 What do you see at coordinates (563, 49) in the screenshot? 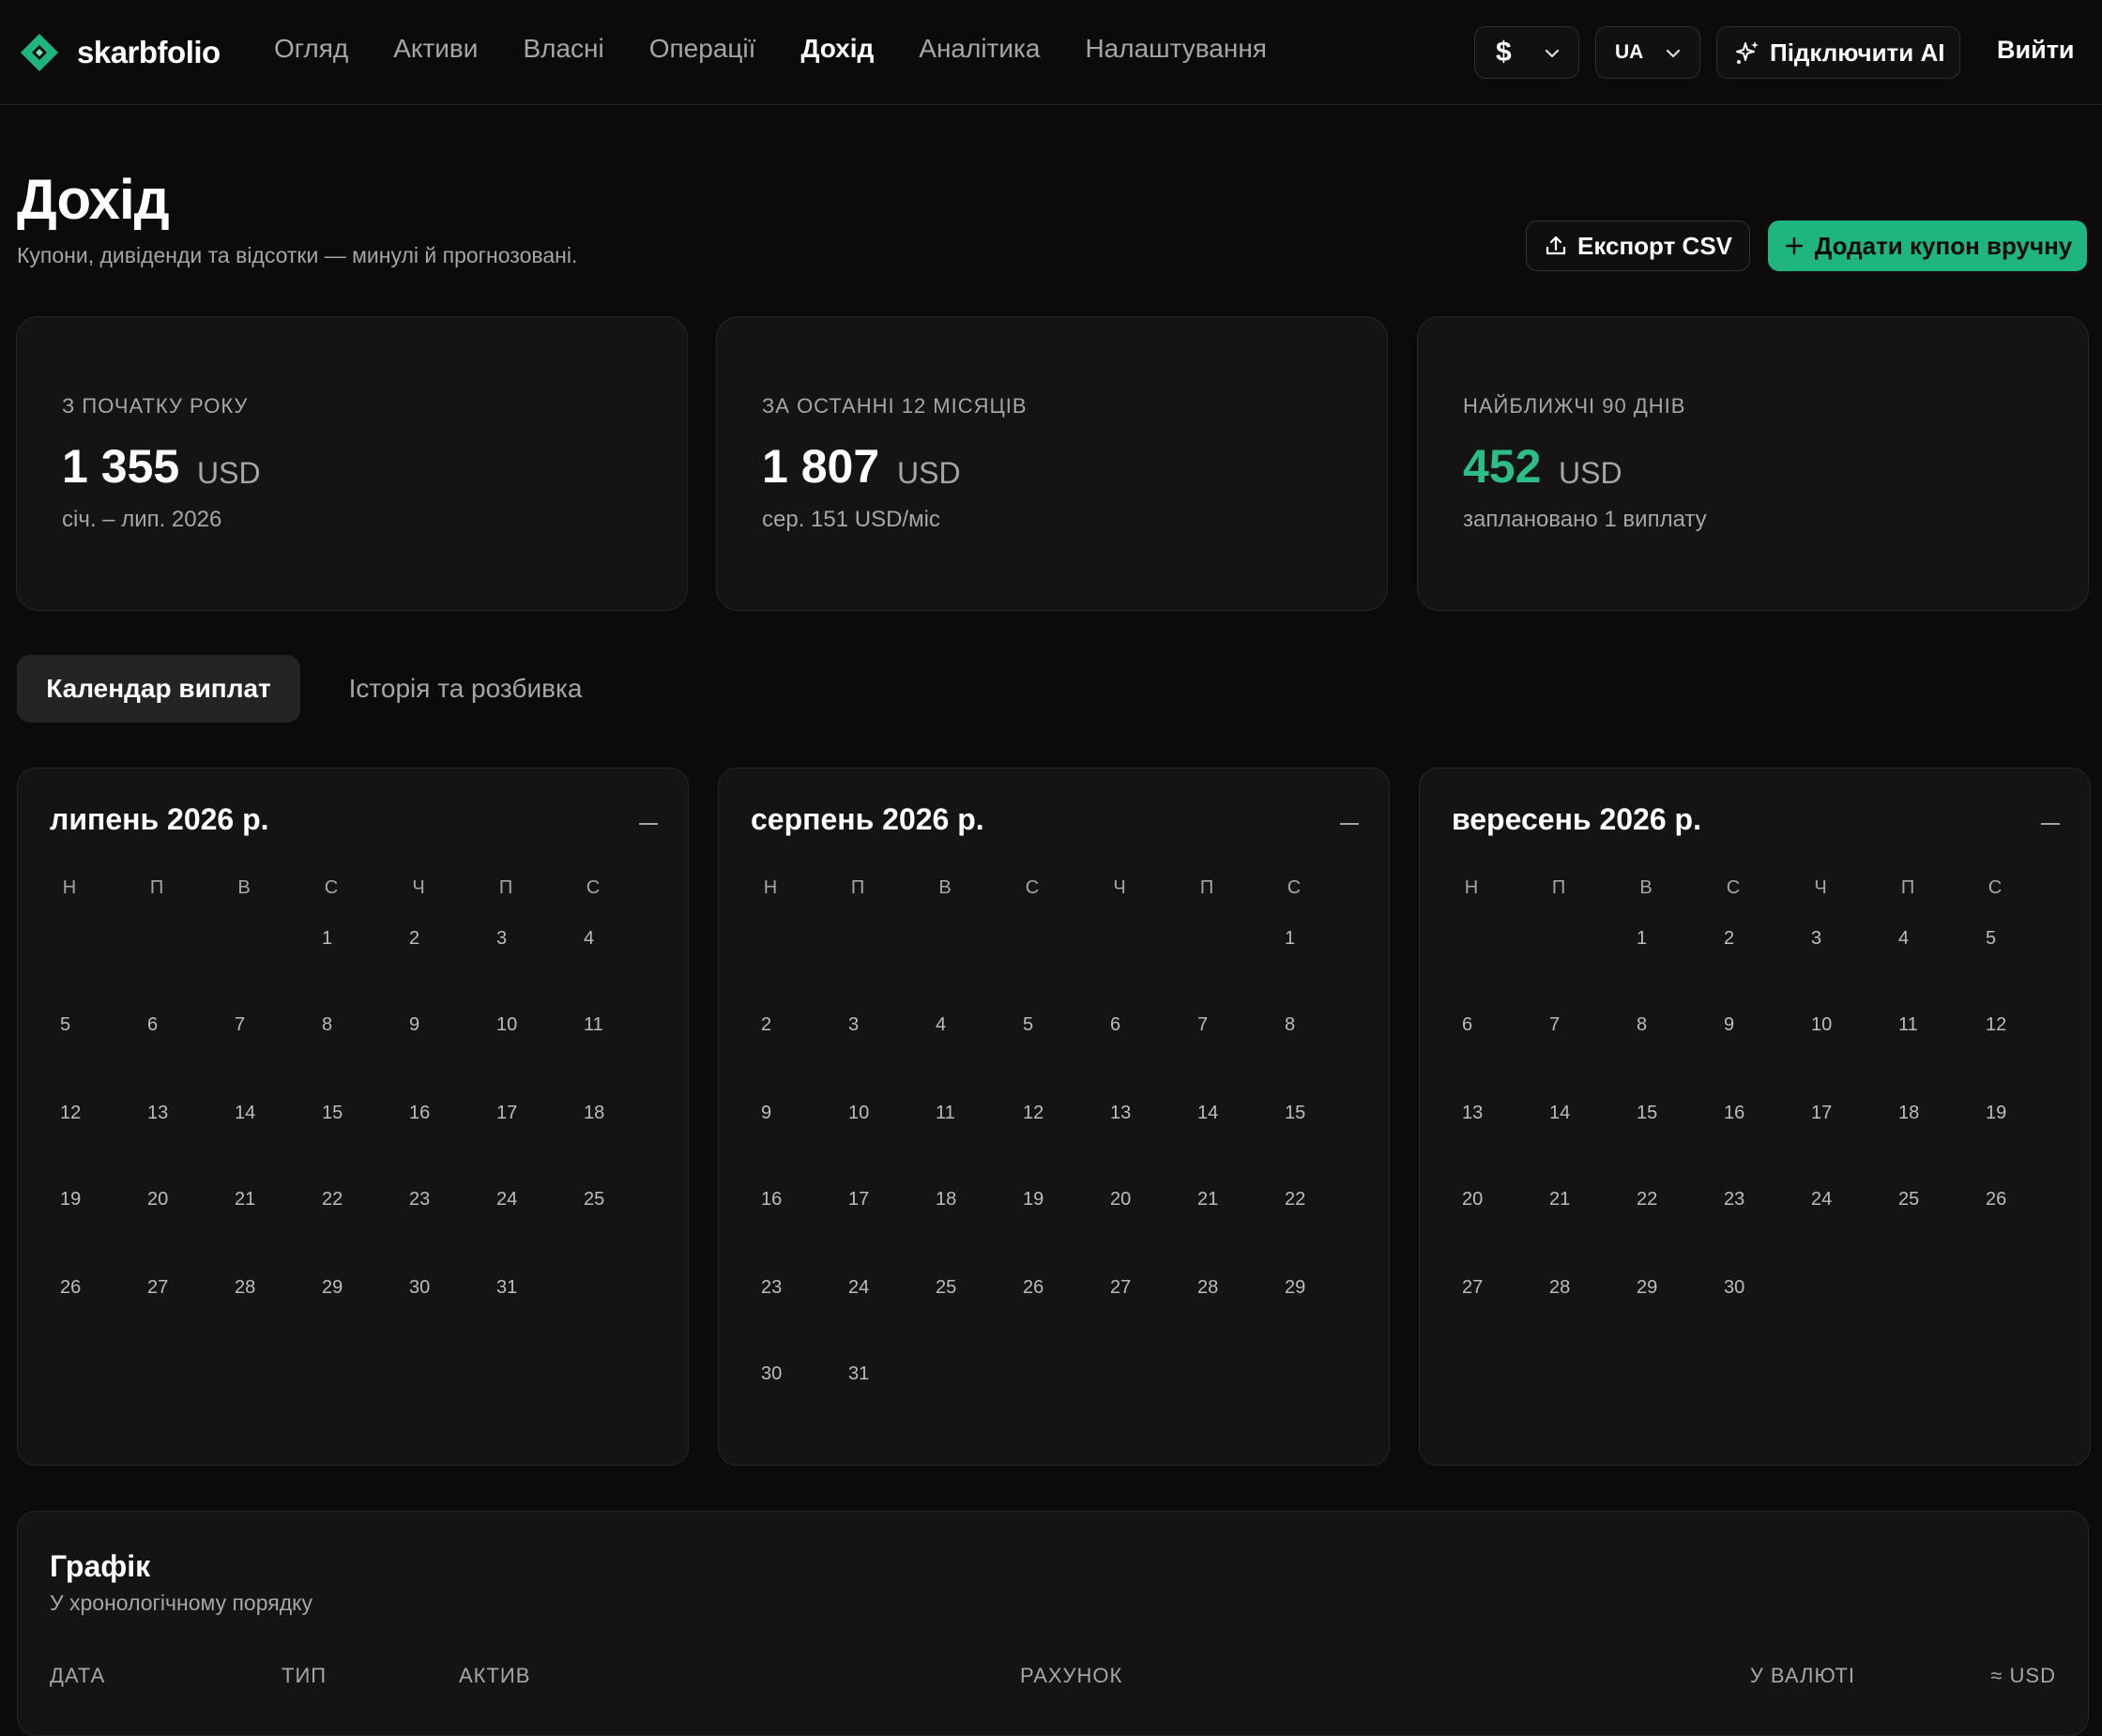
I see `nav-item-custom: Власні` at bounding box center [563, 49].